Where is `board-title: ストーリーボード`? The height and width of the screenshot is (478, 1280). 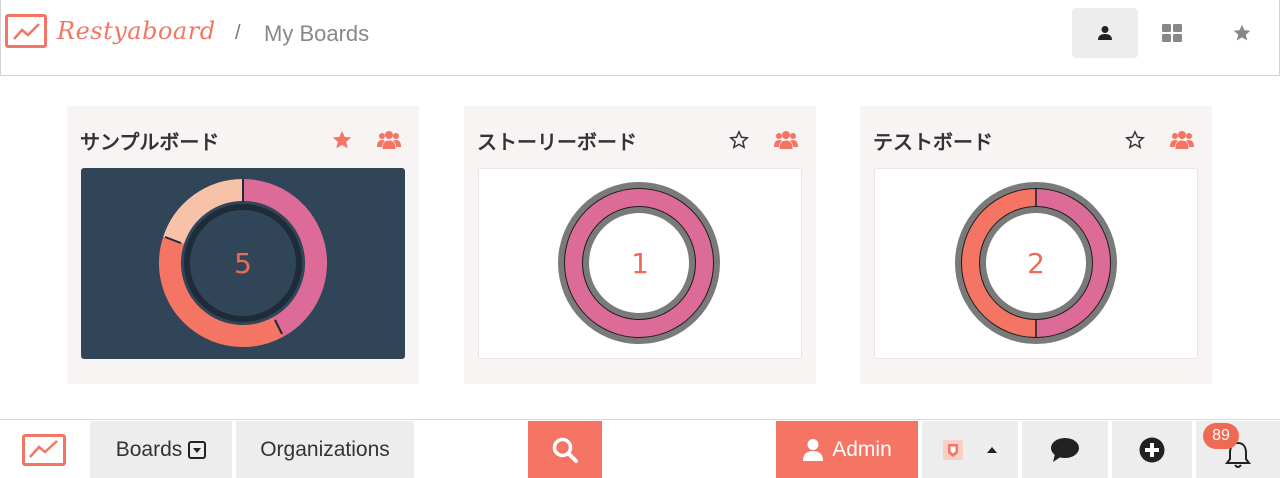
board-title: ストーリーボード is located at coordinates (557, 140).